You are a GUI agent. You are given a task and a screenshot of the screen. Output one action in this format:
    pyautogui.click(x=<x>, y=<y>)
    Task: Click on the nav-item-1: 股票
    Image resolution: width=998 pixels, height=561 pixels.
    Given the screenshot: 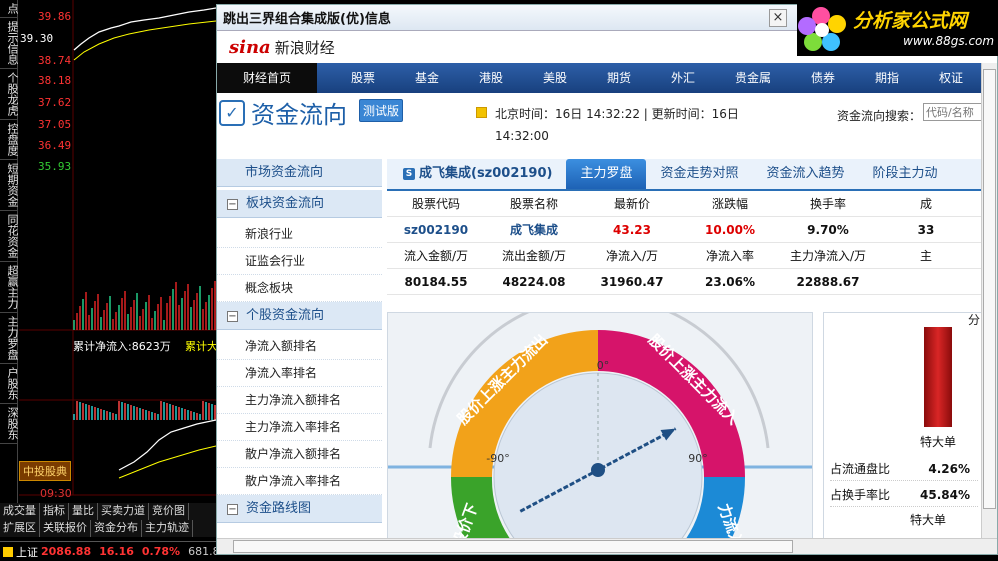 What is the action you would take?
    pyautogui.click(x=363, y=78)
    